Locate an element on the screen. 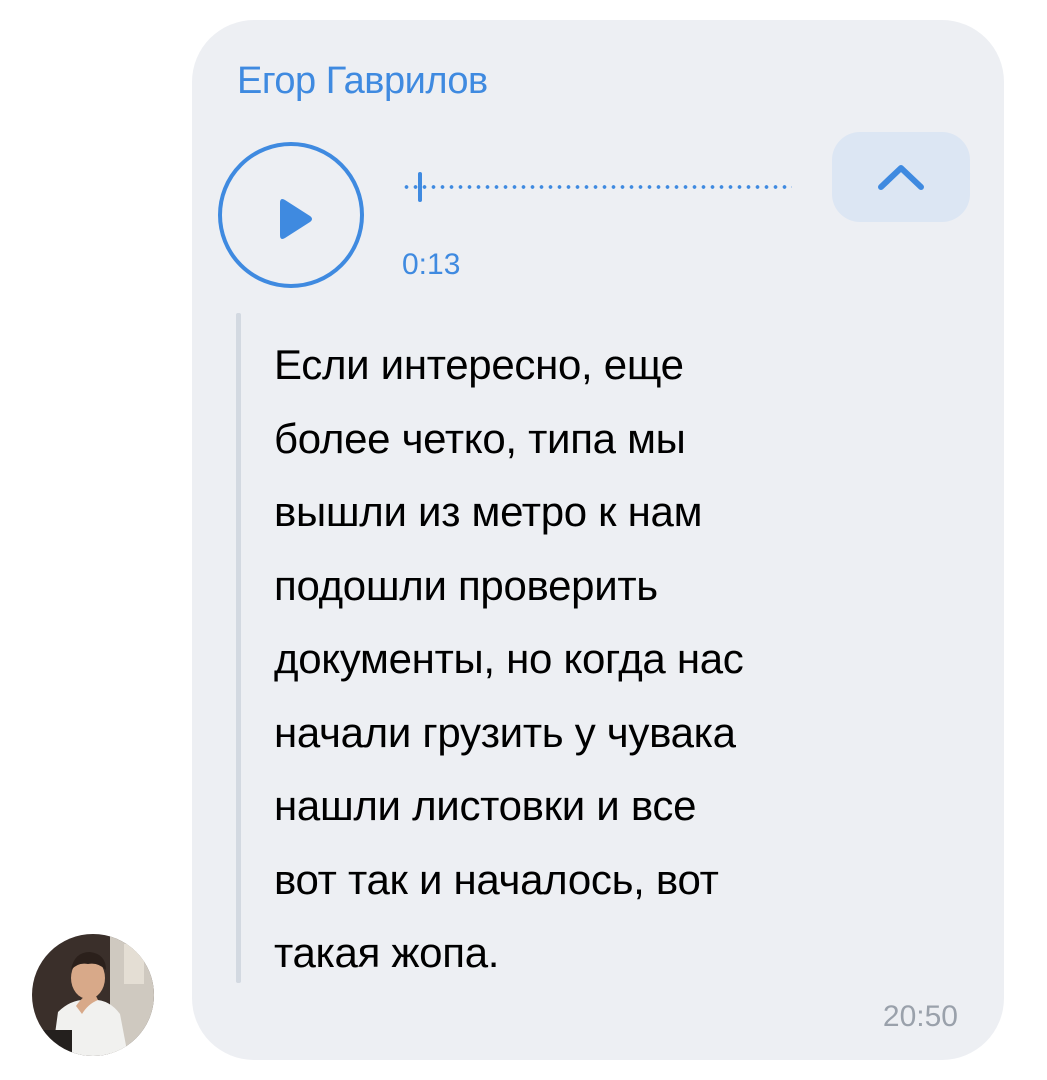  avatar-photo is located at coordinates (93, 995).